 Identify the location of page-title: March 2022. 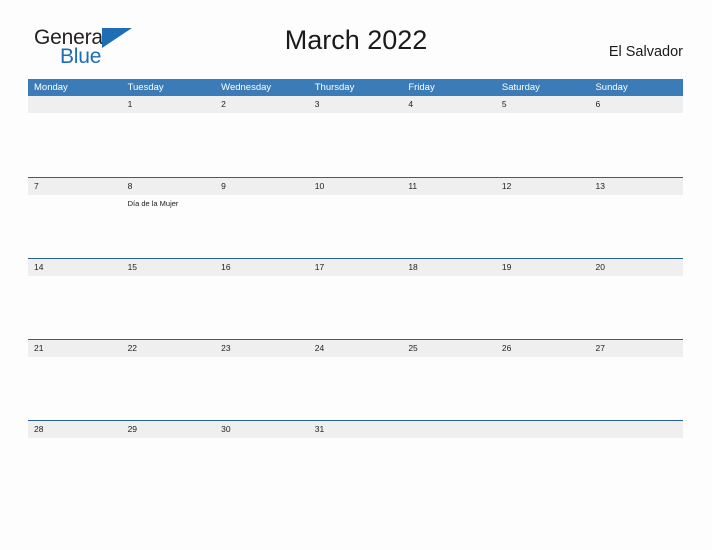
(356, 40).